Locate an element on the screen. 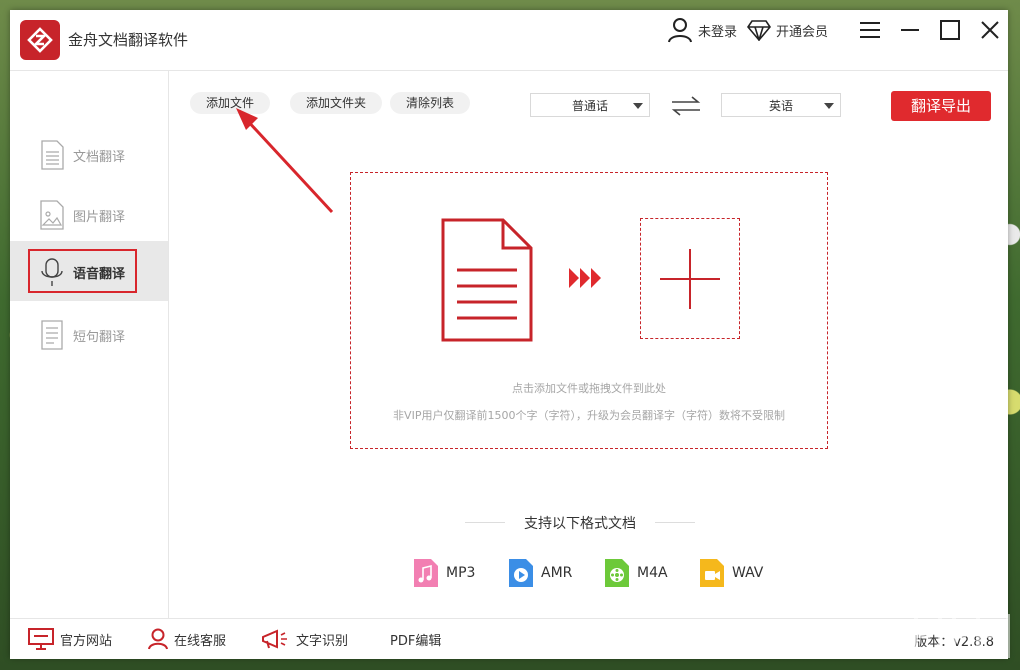  hamburger-icon is located at coordinates (870, 30).